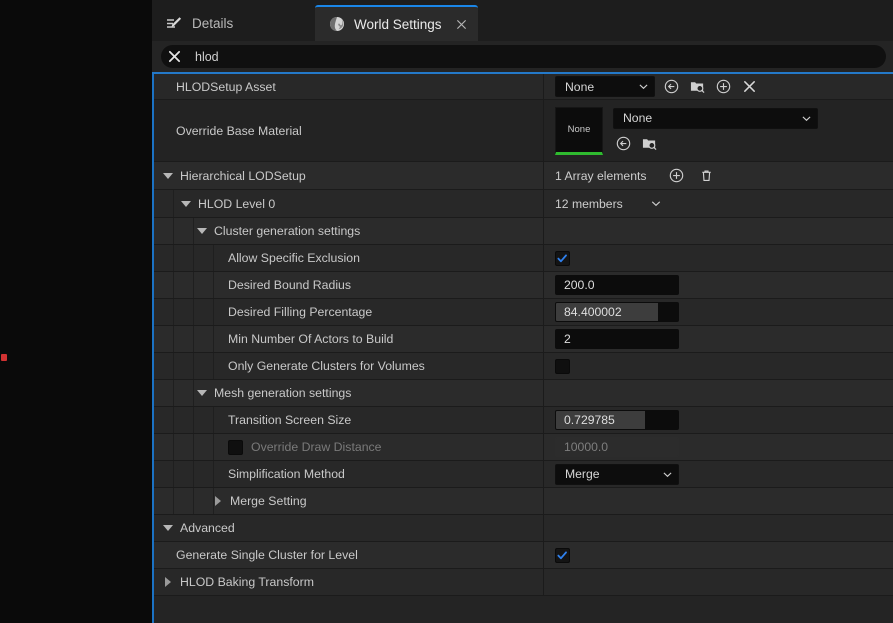 This screenshot has width=893, height=623. What do you see at coordinates (718, 339) in the screenshot?
I see `property-value-cell: 2` at bounding box center [718, 339].